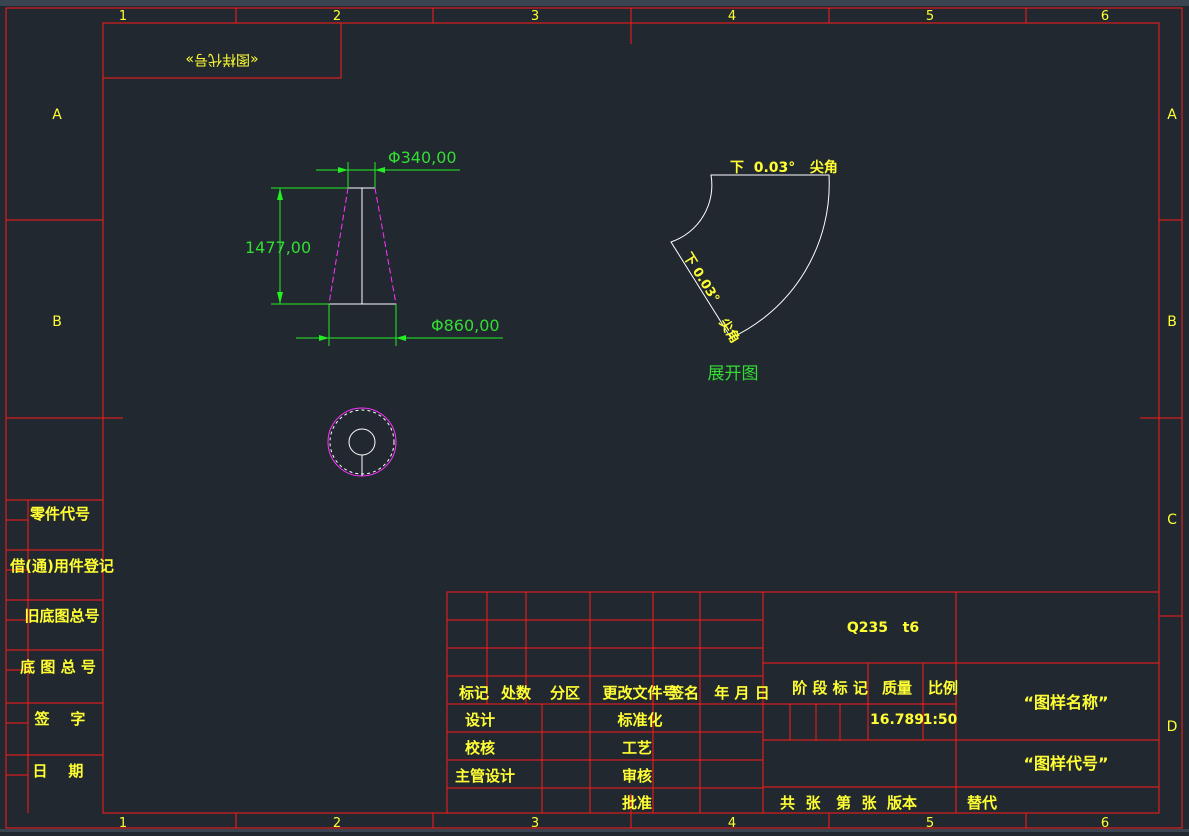 The width and height of the screenshot is (1189, 836). Describe the element at coordinates (639, 693) in the screenshot. I see `header-change-doc: 更改文件号` at that location.